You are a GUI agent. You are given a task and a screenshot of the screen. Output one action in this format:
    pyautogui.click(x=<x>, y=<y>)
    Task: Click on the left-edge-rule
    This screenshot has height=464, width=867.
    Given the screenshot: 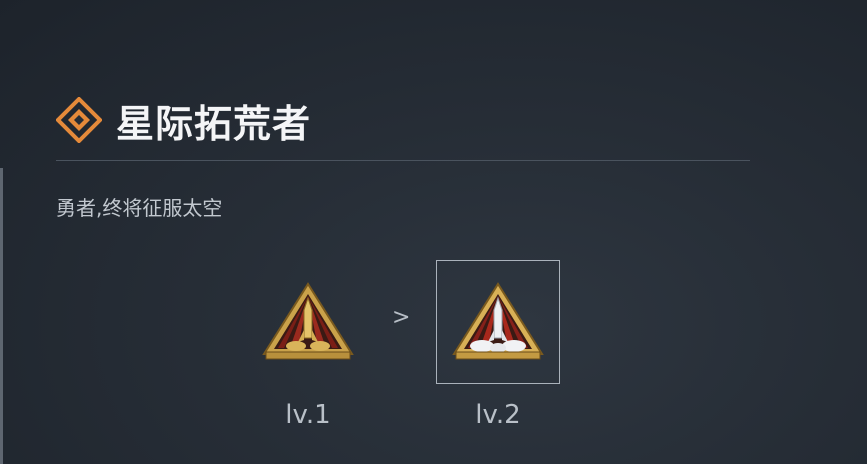 What is the action you would take?
    pyautogui.click(x=1, y=316)
    